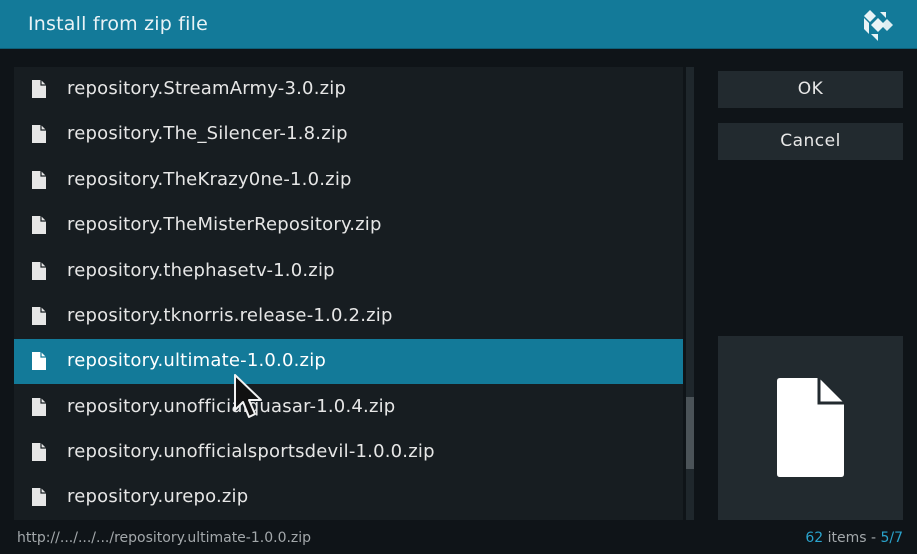  Describe the element at coordinates (118, 24) in the screenshot. I see `dialog-title: Install from zip file` at that location.